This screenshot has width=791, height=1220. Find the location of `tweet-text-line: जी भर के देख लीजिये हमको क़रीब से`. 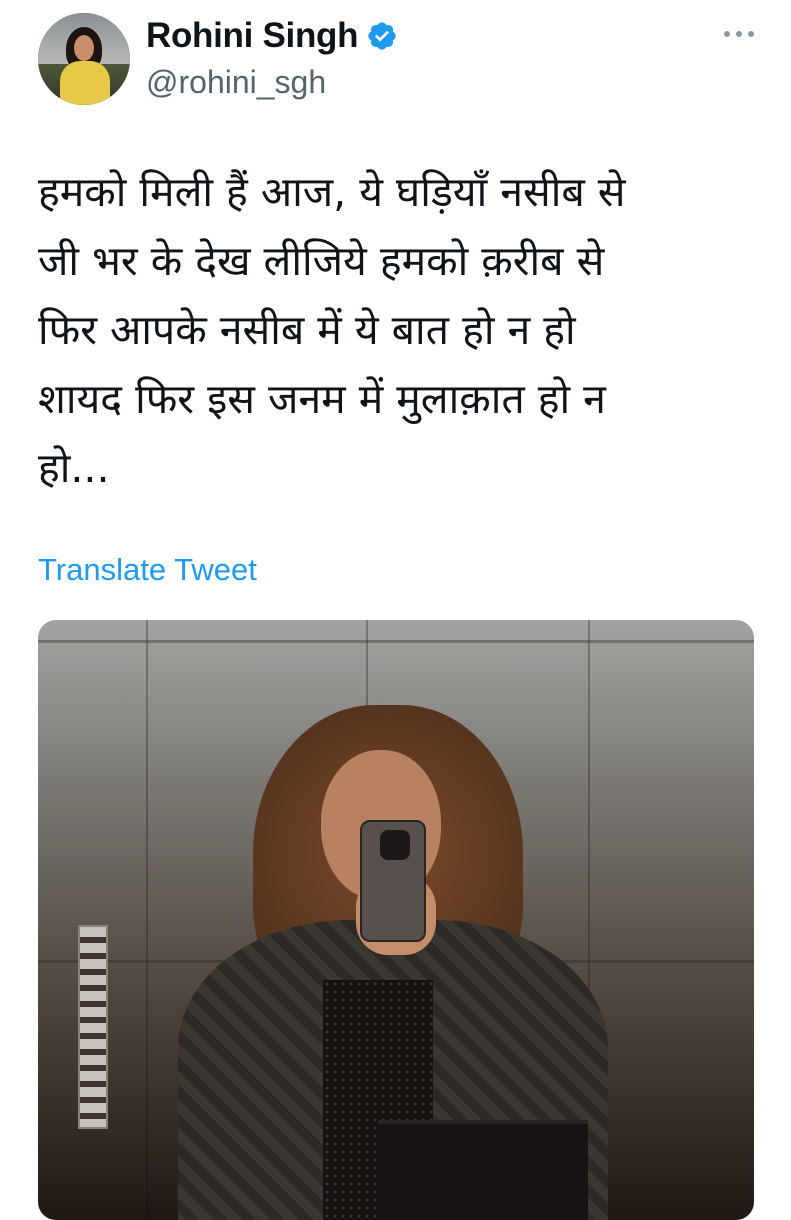

tweet-text-line: जी भर के देख लीजिये हमको क़रीब से is located at coordinates (321, 261).